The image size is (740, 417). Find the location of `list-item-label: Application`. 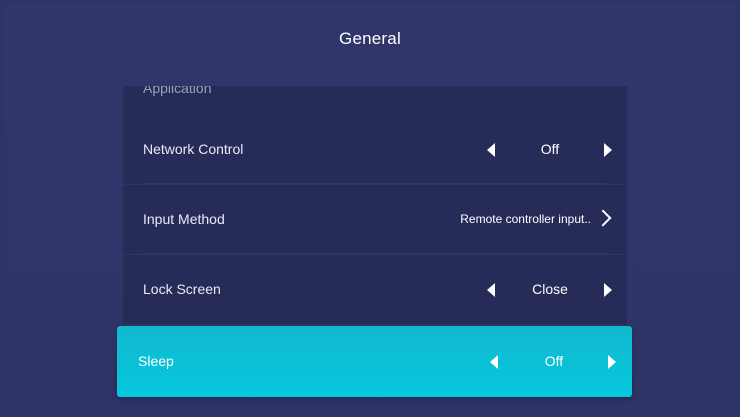

list-item-label: Application is located at coordinates (177, 91).